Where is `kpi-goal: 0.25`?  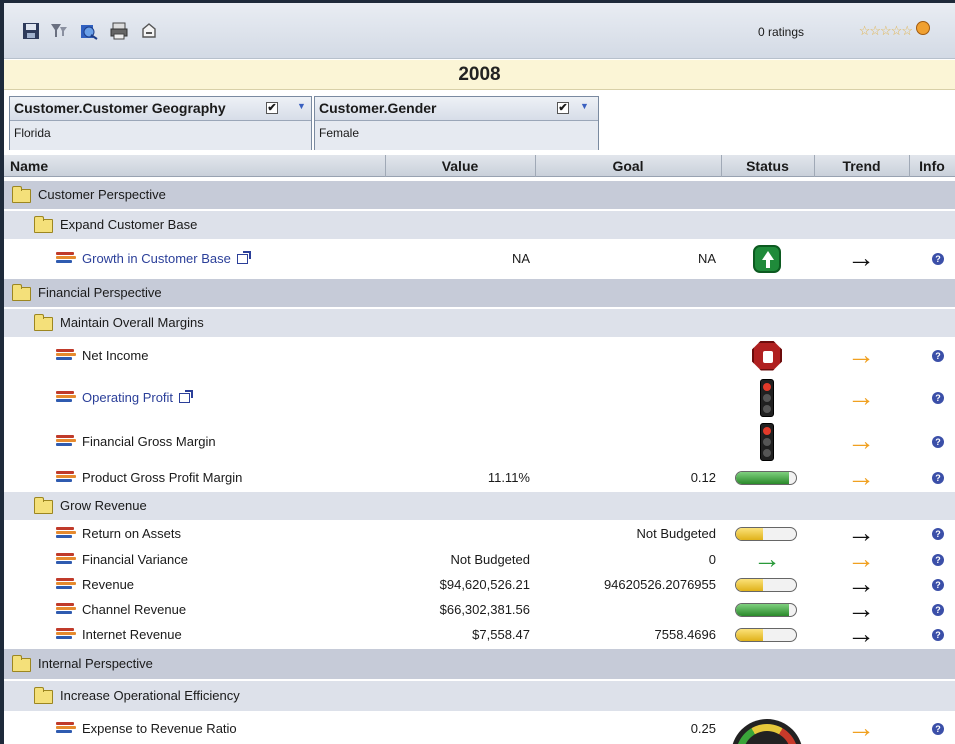 kpi-goal: 0.25 is located at coordinates (703, 728).